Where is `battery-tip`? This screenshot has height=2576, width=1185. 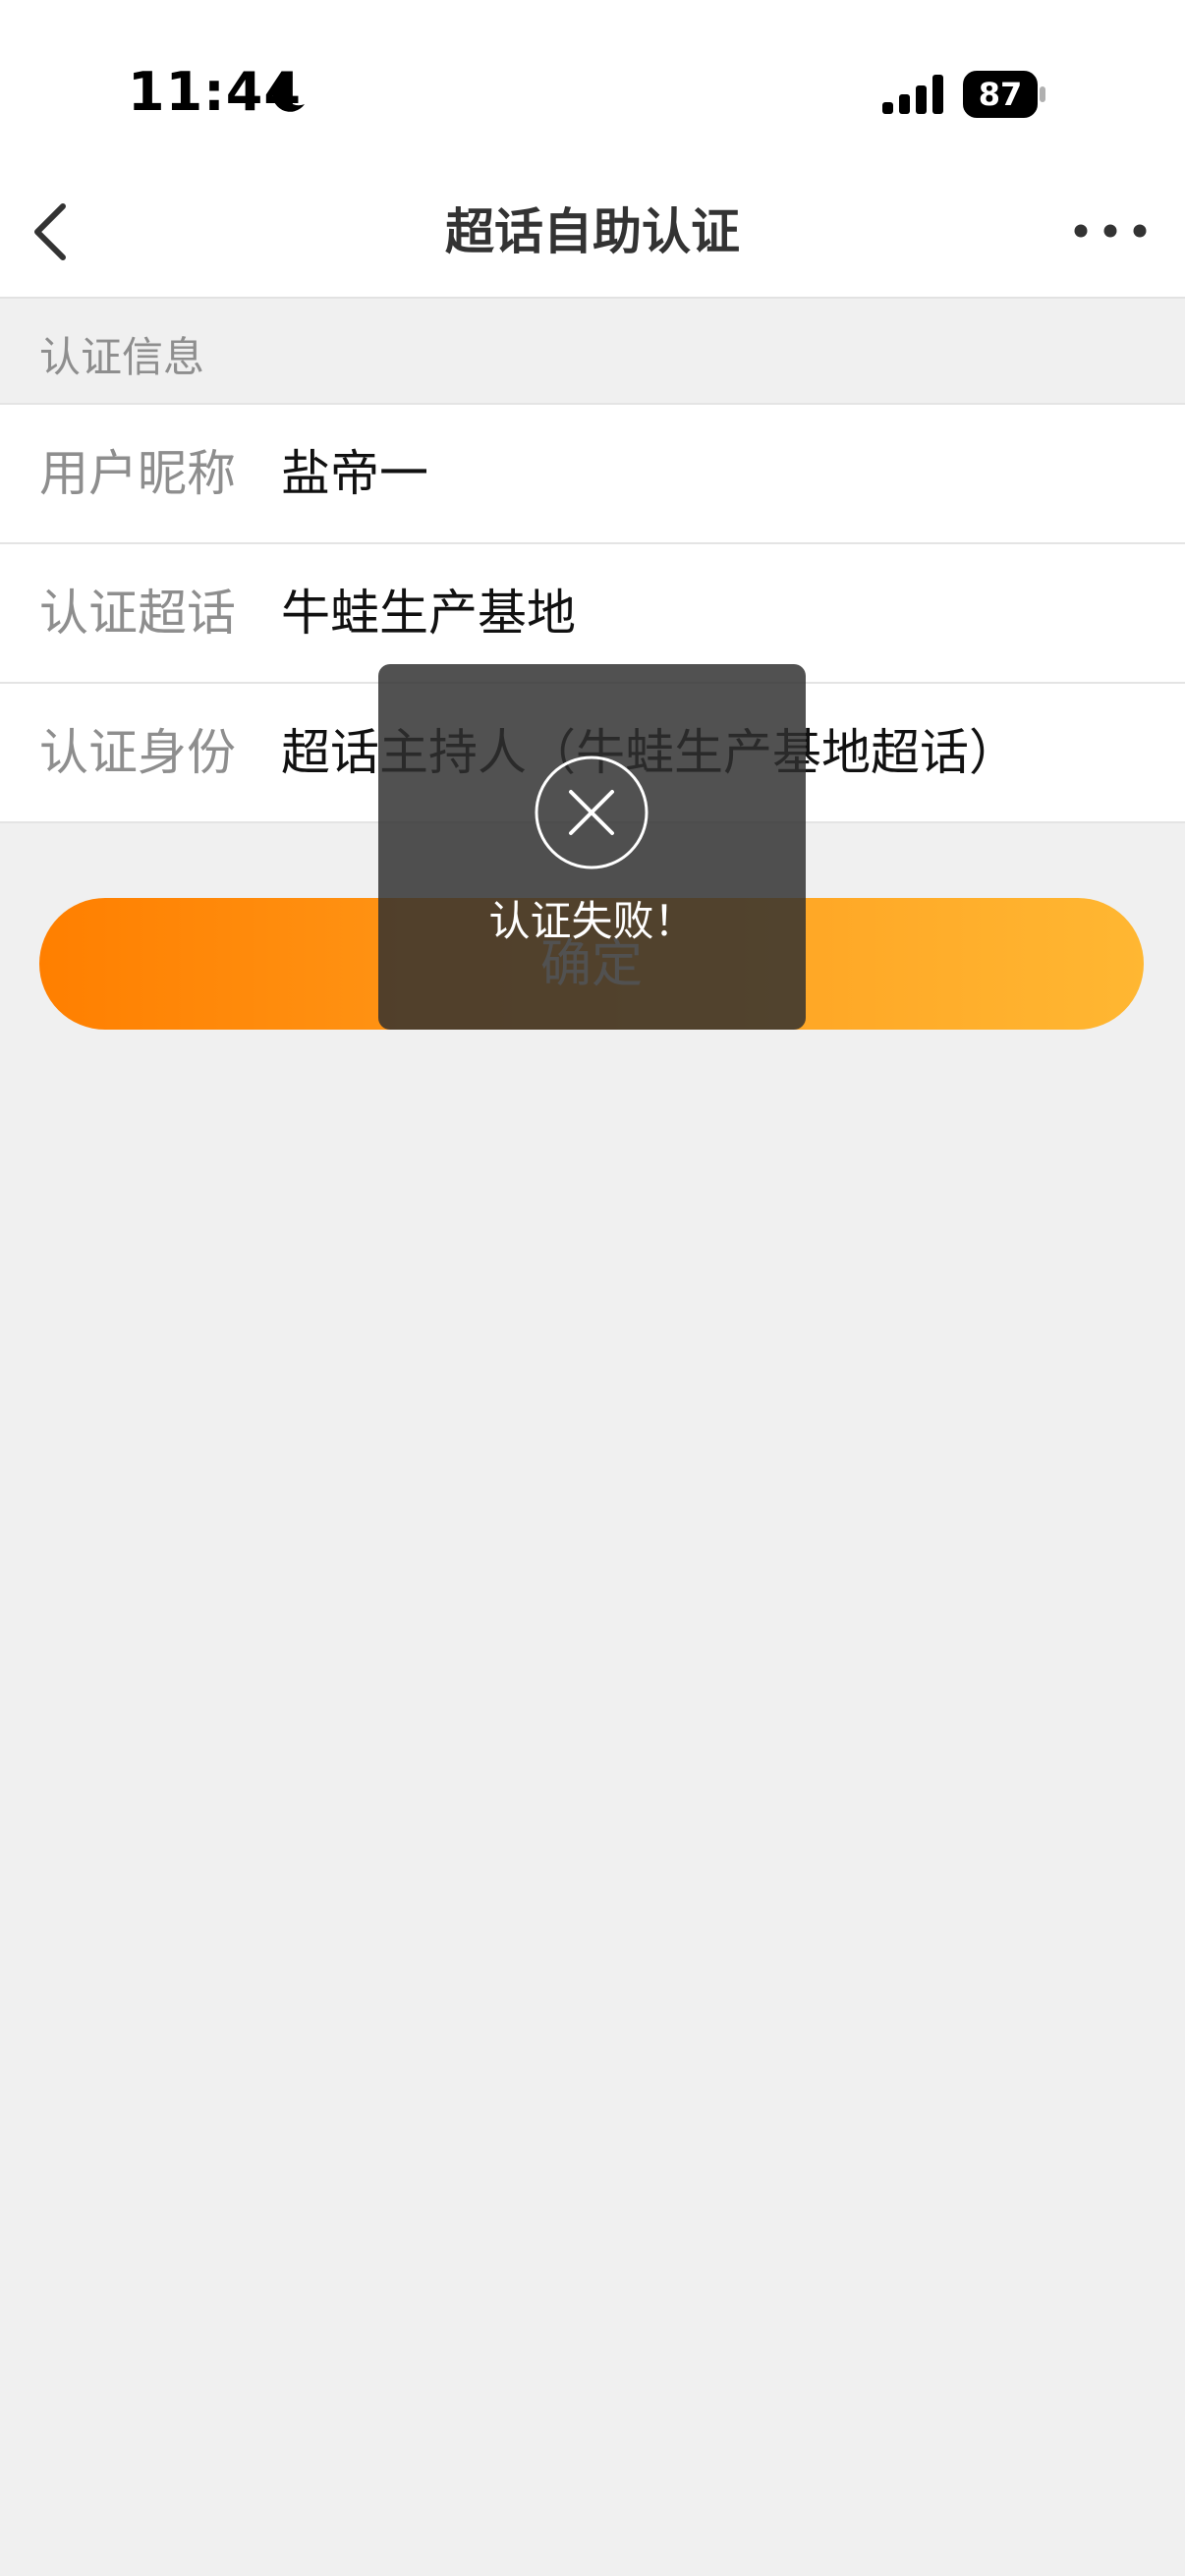
battery-tip is located at coordinates (1042, 94).